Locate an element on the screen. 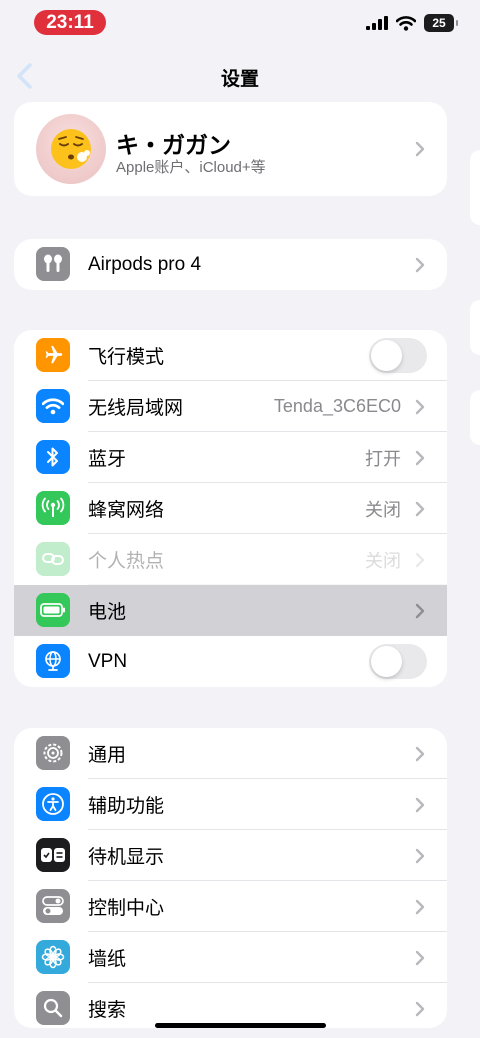 The width and height of the screenshot is (480, 1038). accessibility-row: 辅助功能 is located at coordinates (230, 804).